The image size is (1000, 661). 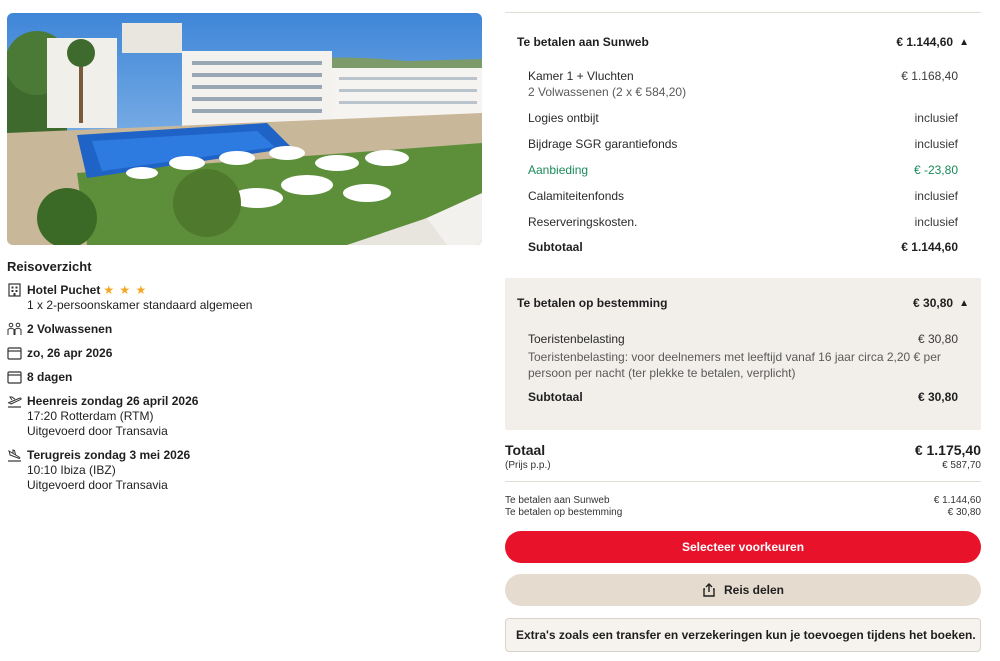 I want to click on outbound-title: Heenreis zondag 26 april 2026, so click(x=113, y=401).